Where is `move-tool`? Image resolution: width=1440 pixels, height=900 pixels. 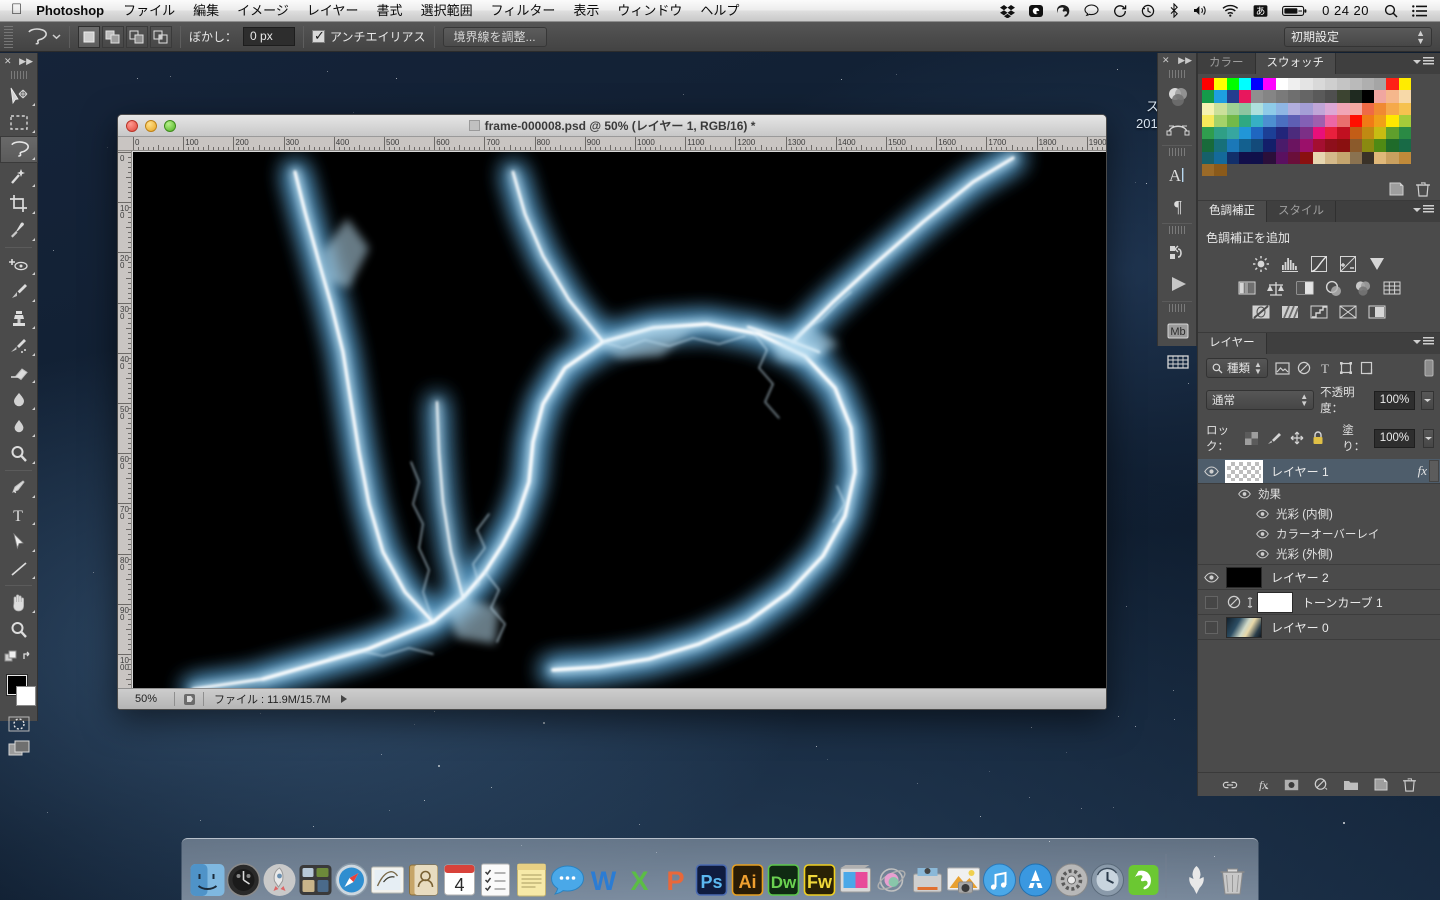 move-tool is located at coordinates (19, 95).